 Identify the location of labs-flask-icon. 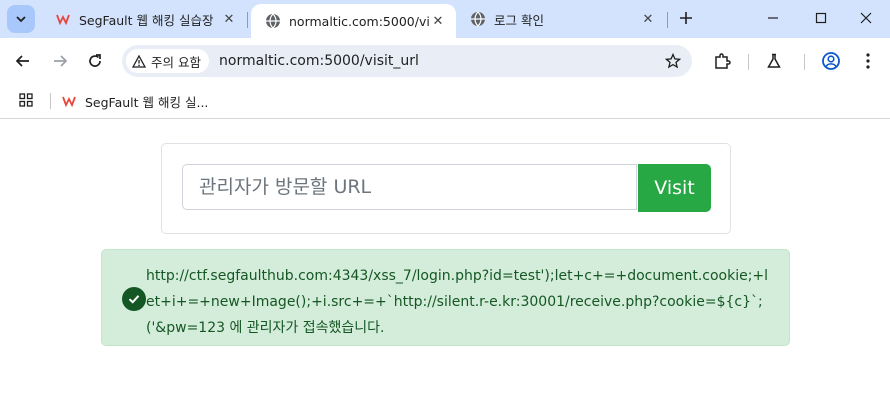
(774, 61).